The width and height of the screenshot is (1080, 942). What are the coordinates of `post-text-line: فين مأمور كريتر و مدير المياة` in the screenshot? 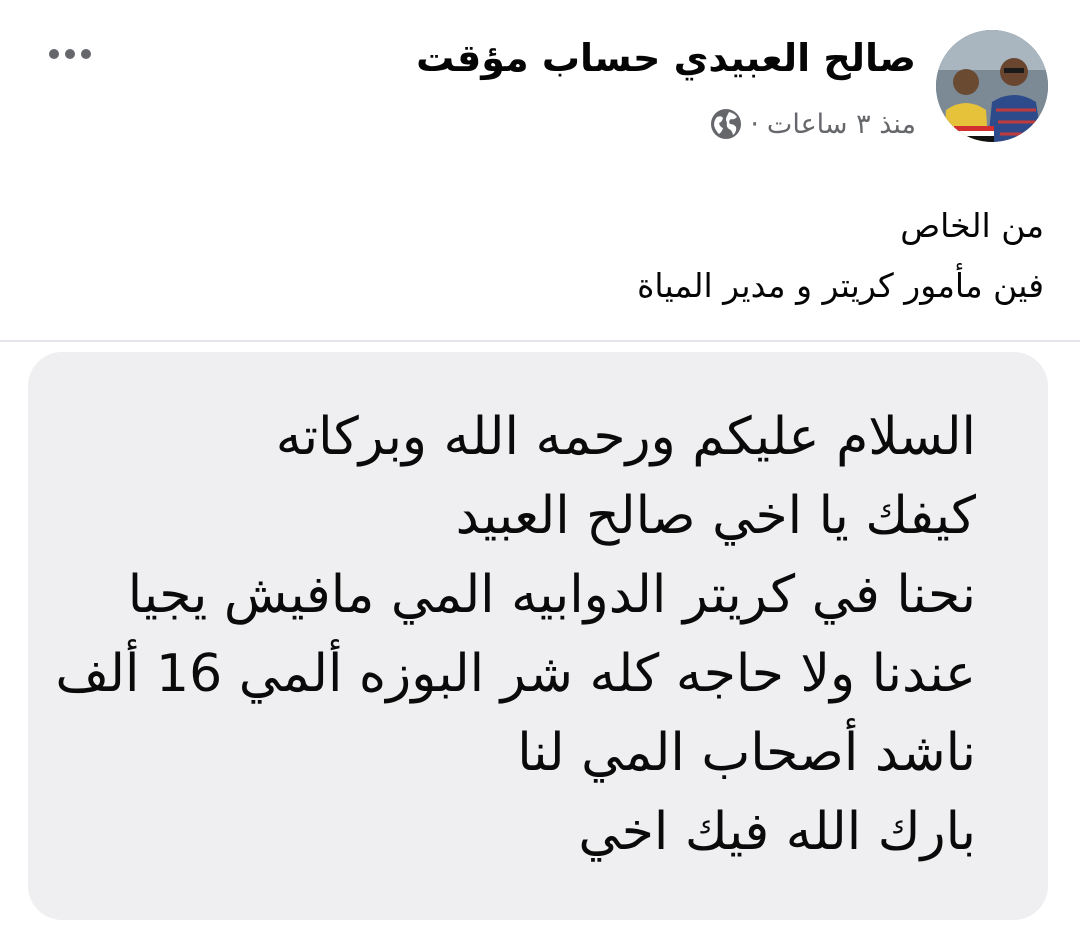 It's located at (840, 285).